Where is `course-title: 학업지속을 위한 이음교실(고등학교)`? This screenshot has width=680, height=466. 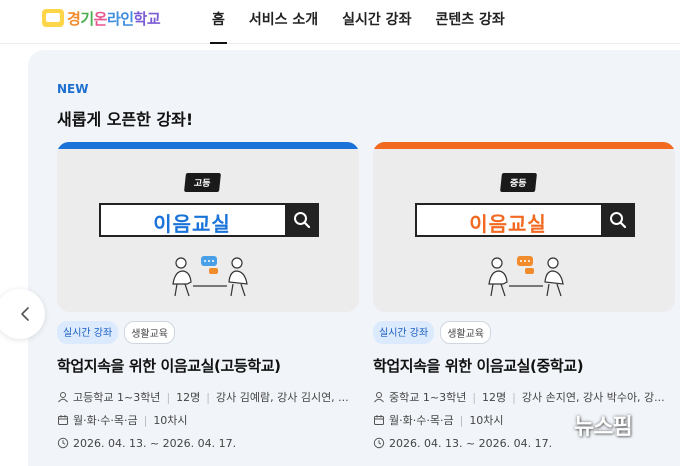 course-title: 학업지속을 위한 이음교실(고등학교) is located at coordinates (208, 365).